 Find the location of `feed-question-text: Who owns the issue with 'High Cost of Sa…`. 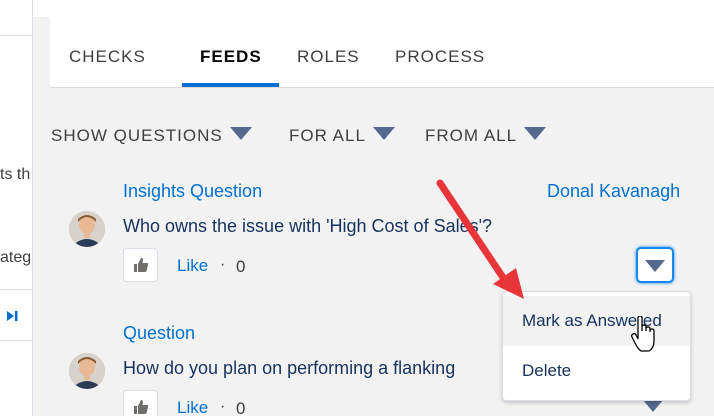

feed-question-text: Who owns the issue with 'High Cost of Sa… is located at coordinates (308, 226).